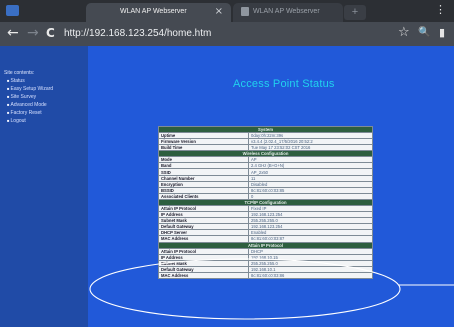  Describe the element at coordinates (30, 97) in the screenshot. I see `sidebar-item-site-survey: Site Survey` at that location.